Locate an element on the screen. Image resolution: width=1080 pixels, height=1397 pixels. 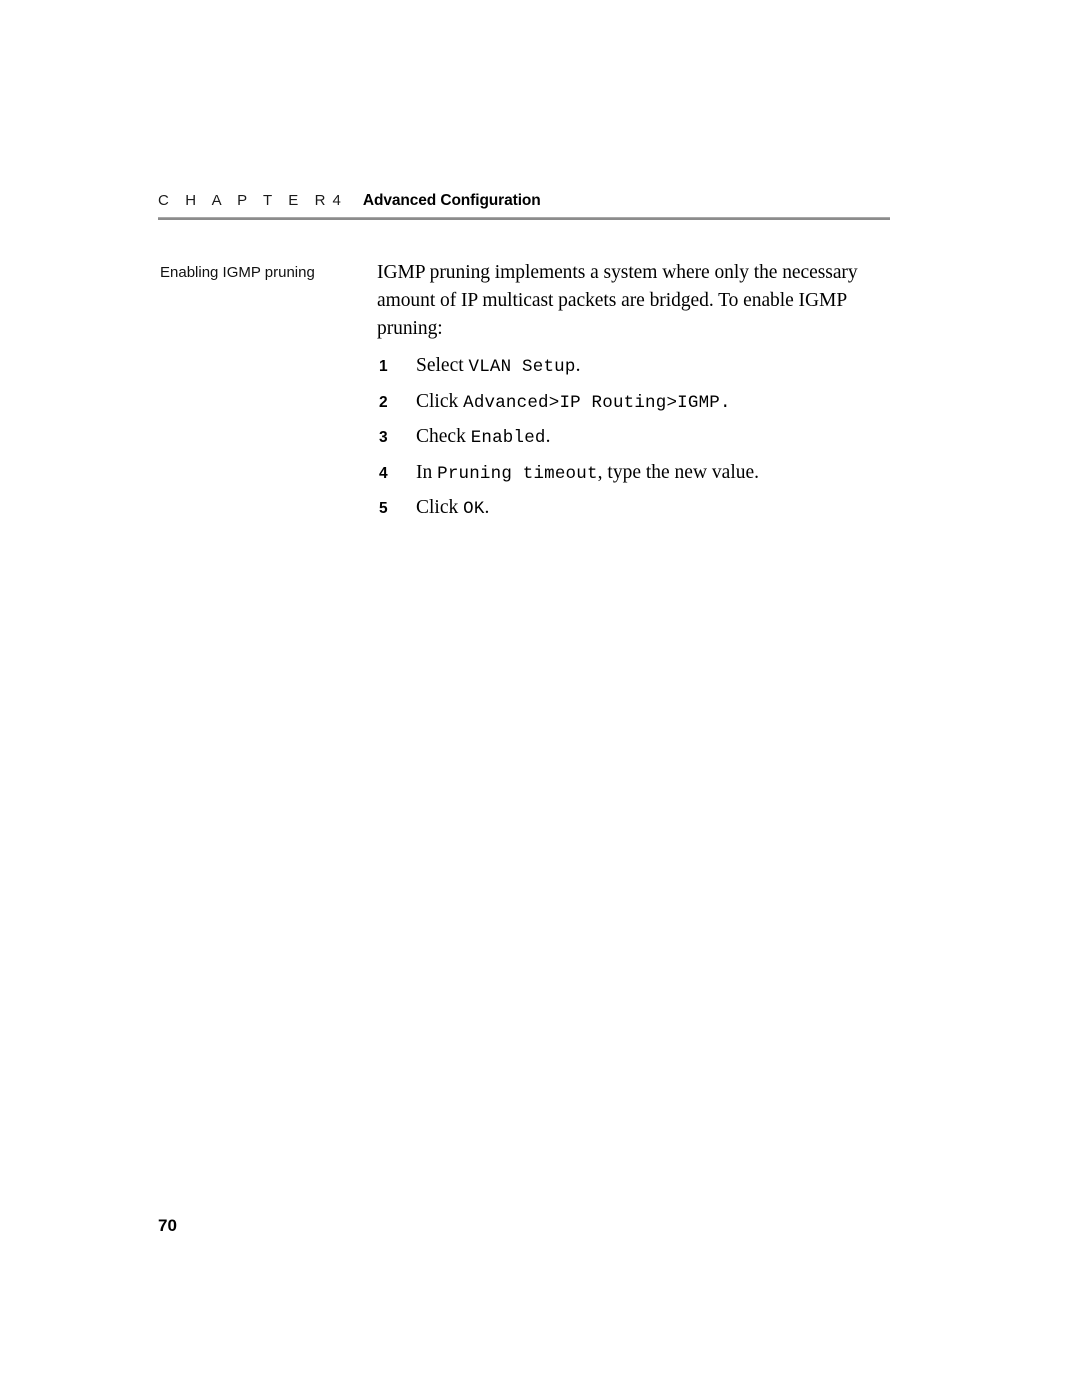
running-header: C H A P T E R 4 Advanced Configuration is located at coordinates (524, 201).